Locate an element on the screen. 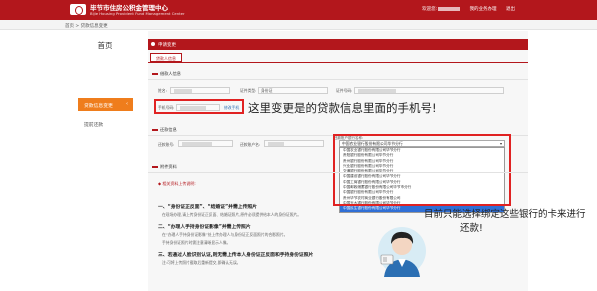 This screenshot has width=597, height=291. mobile-annotation: 这里变更是的贷款信息里面的手机号! is located at coordinates (342, 108).